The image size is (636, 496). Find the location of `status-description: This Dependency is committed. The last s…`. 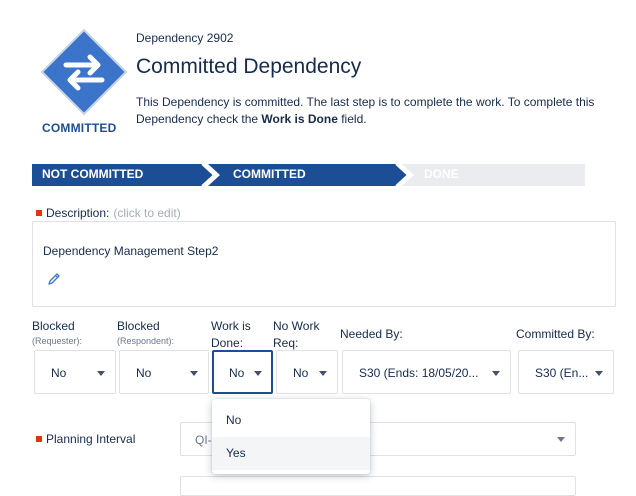

status-description: This Dependency is committed. The last s… is located at coordinates (365, 110).